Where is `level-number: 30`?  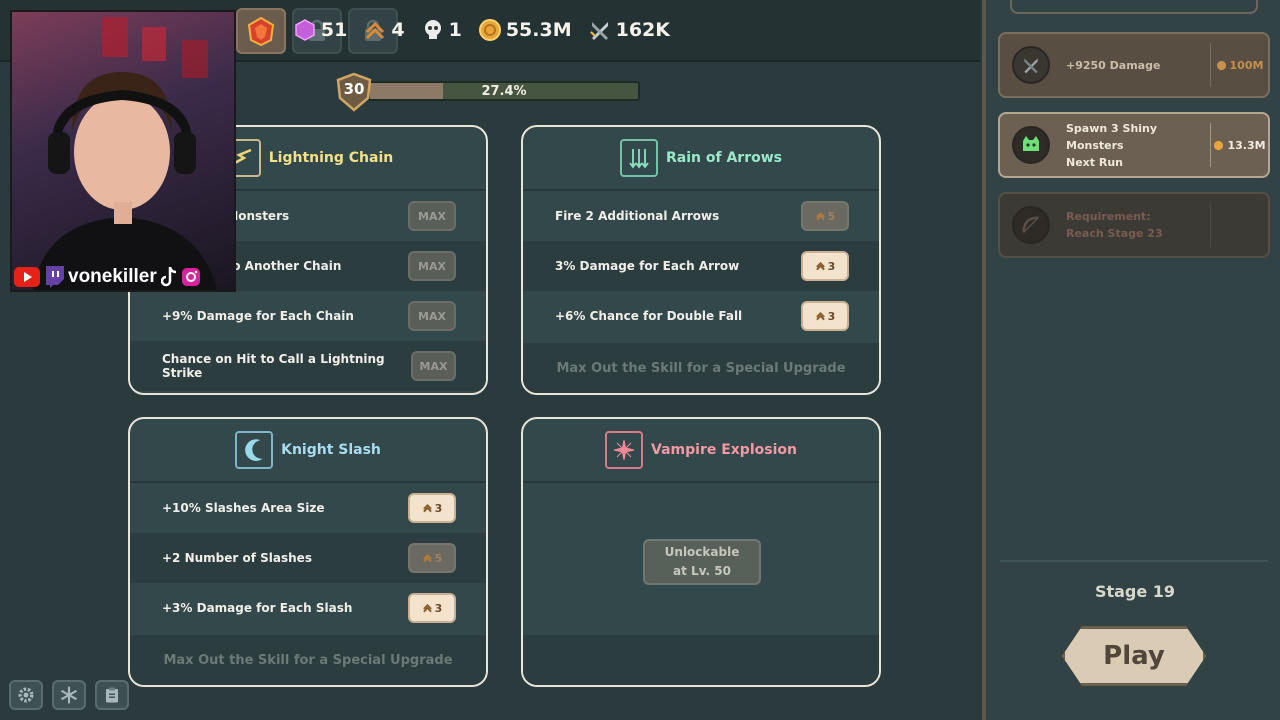 level-number: 30 is located at coordinates (354, 89).